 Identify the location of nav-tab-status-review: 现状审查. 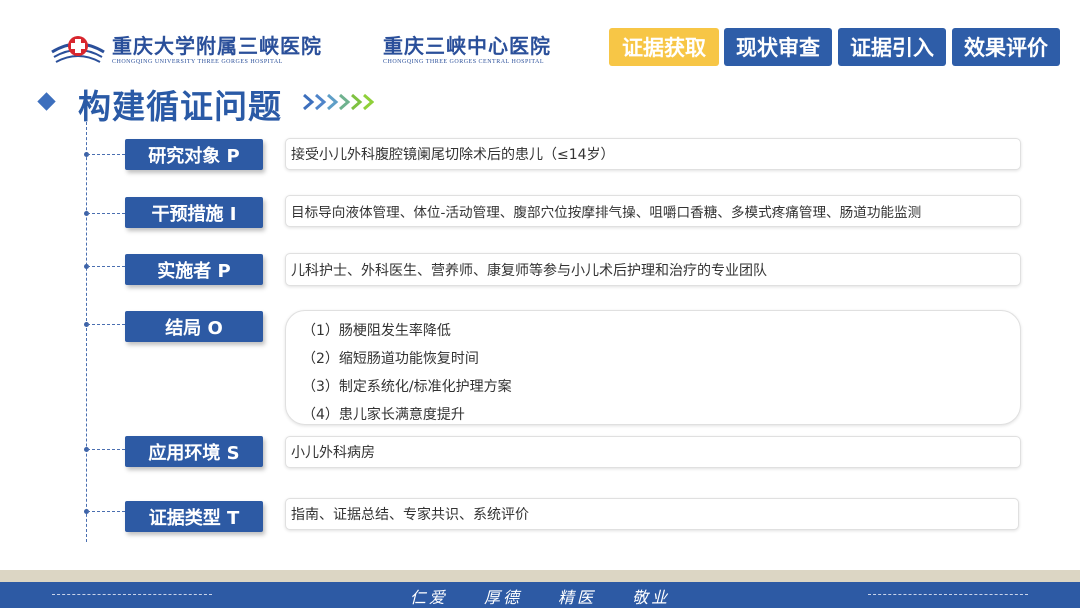
(778, 47).